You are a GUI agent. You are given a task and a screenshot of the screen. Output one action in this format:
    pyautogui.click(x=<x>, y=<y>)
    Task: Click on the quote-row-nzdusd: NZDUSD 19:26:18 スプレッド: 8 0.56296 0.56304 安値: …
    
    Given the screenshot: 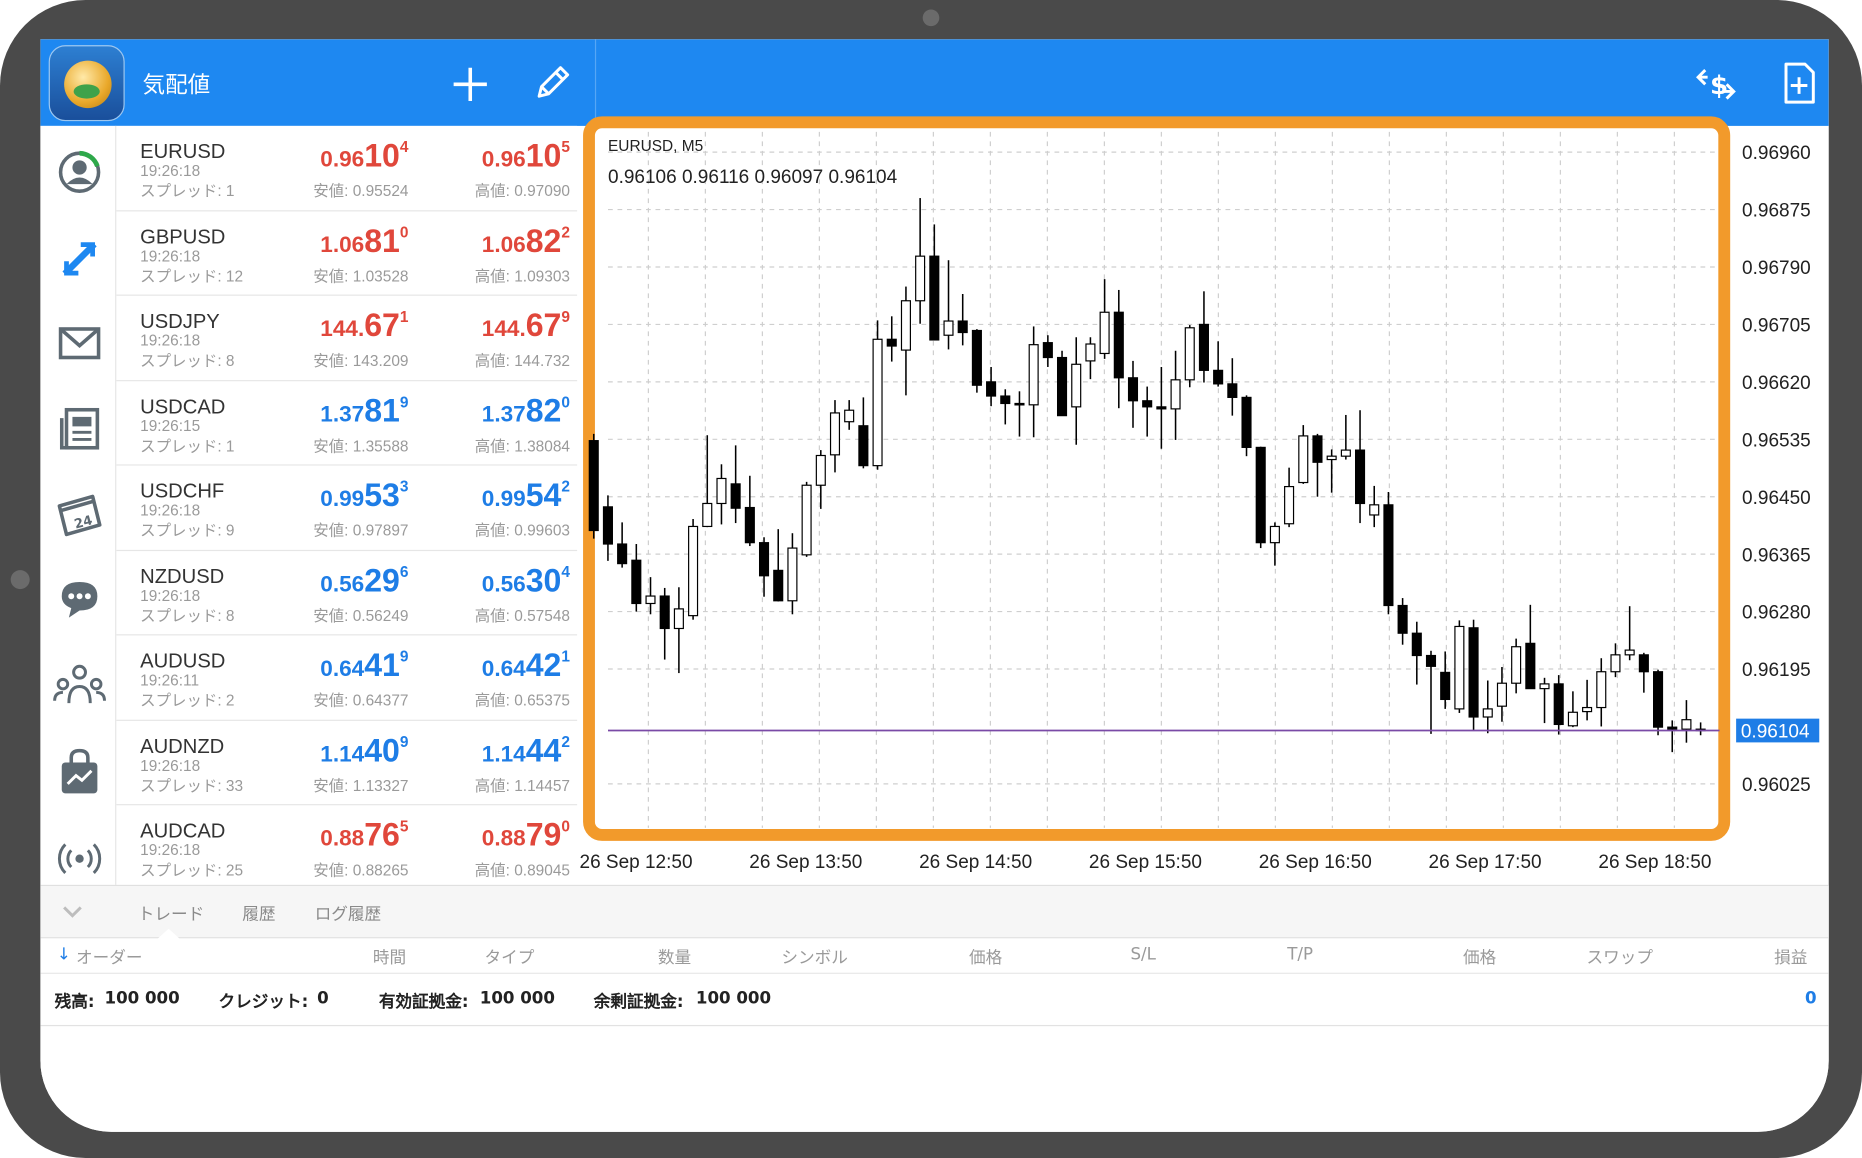 What is the action you would take?
    pyautogui.click(x=347, y=593)
    